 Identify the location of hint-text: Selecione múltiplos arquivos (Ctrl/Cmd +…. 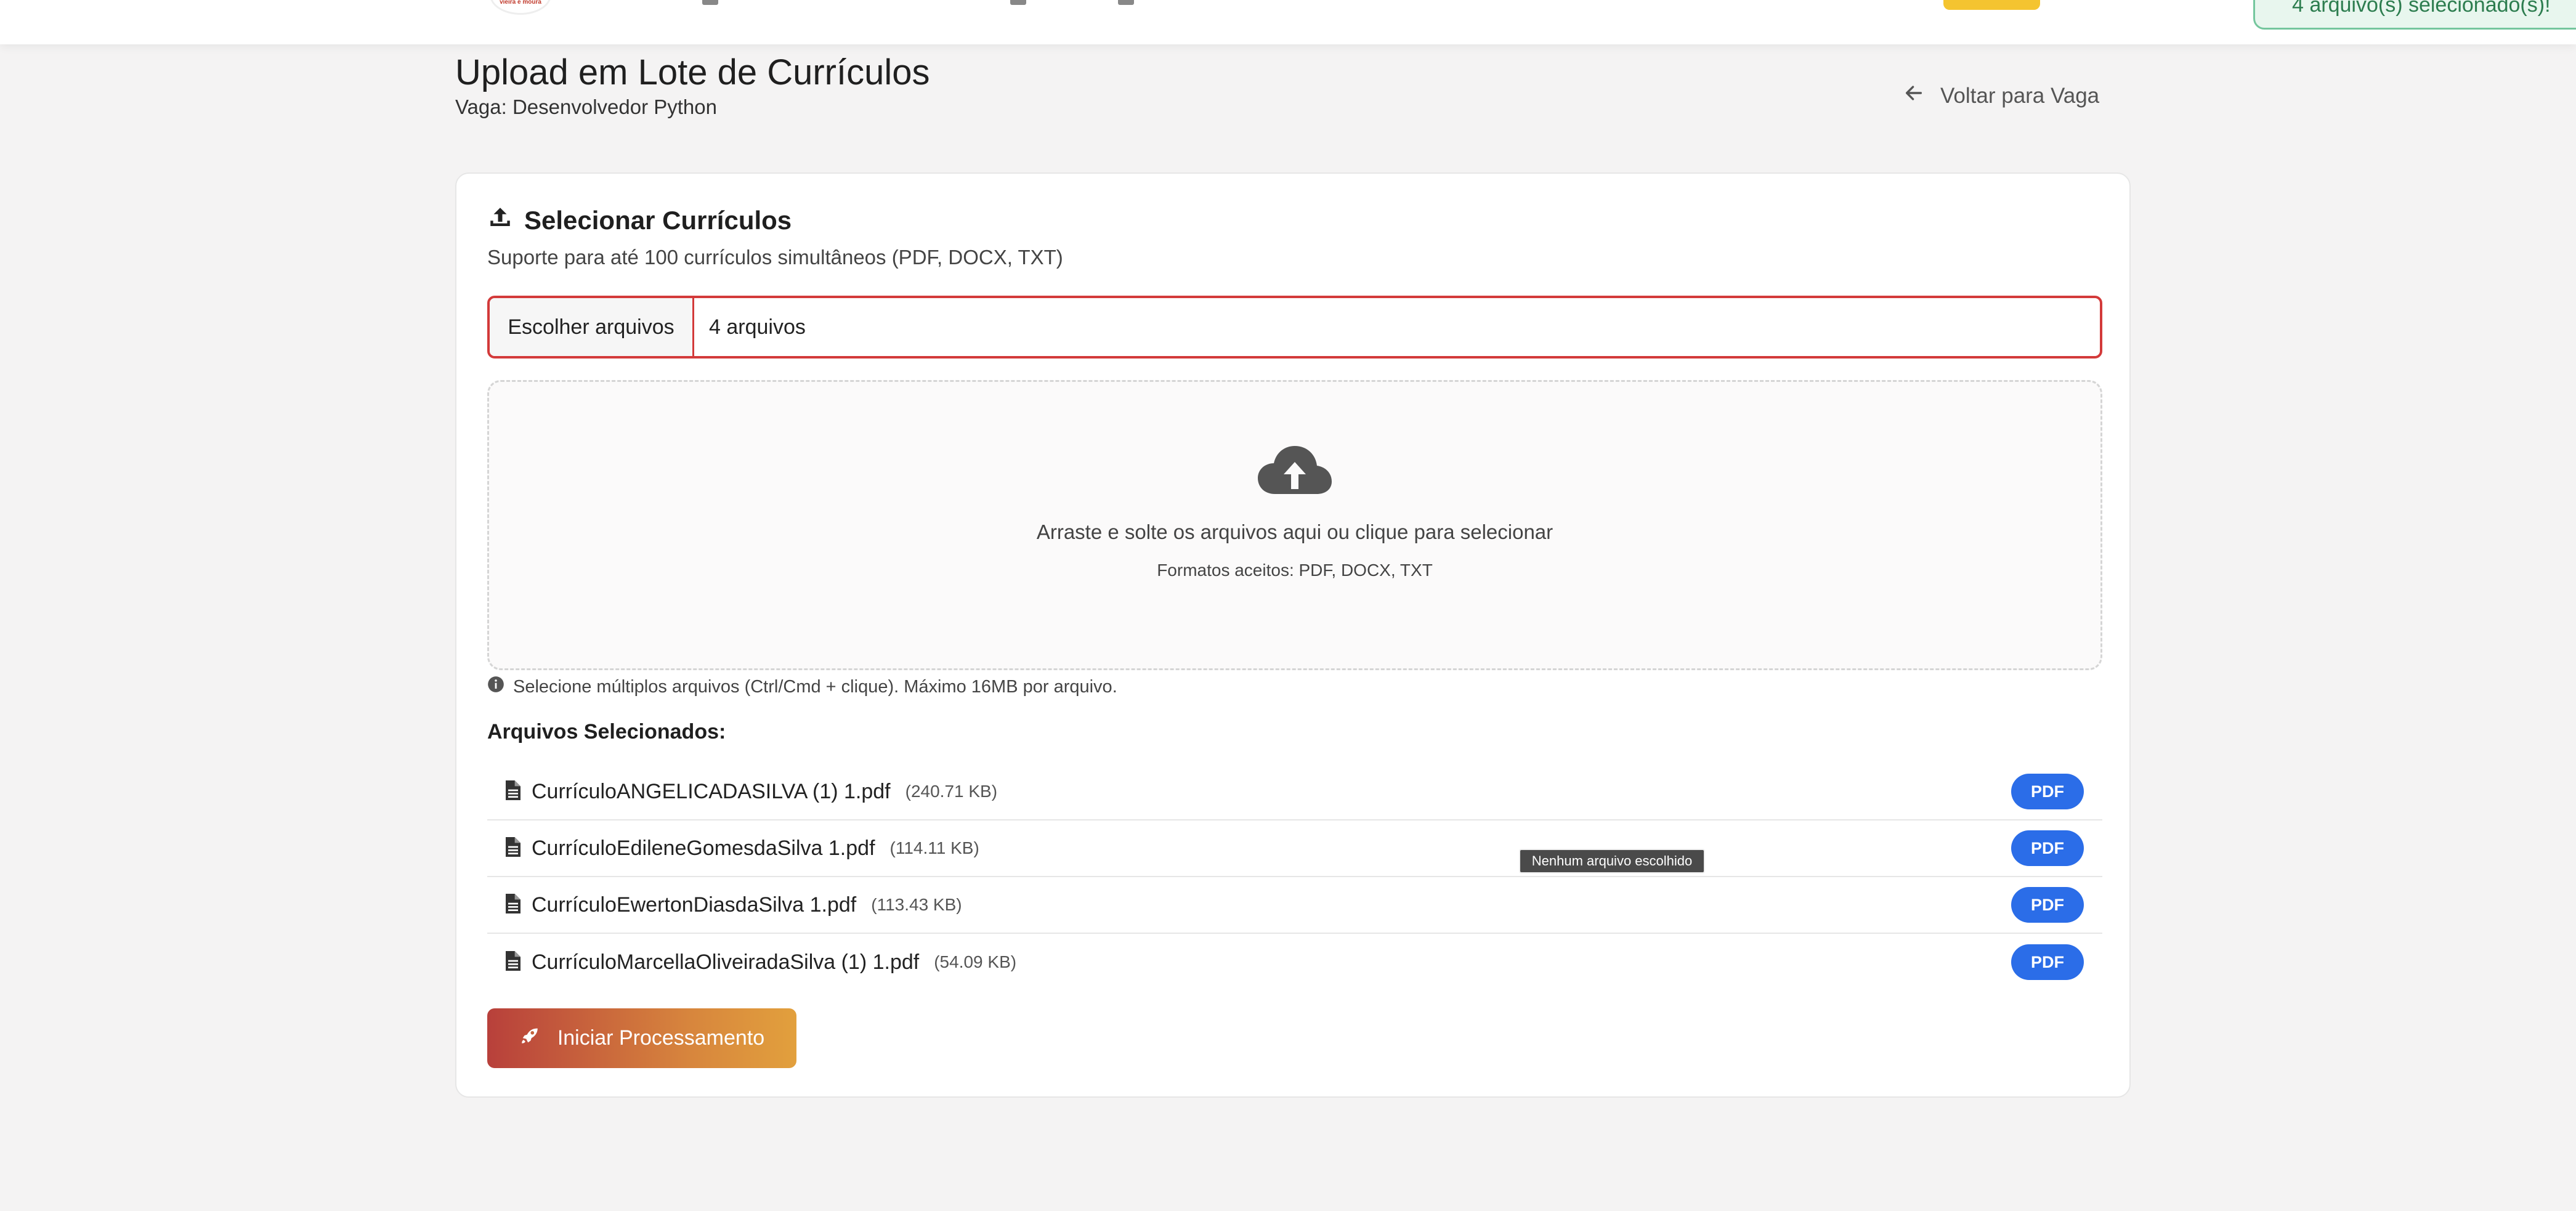
(815, 686).